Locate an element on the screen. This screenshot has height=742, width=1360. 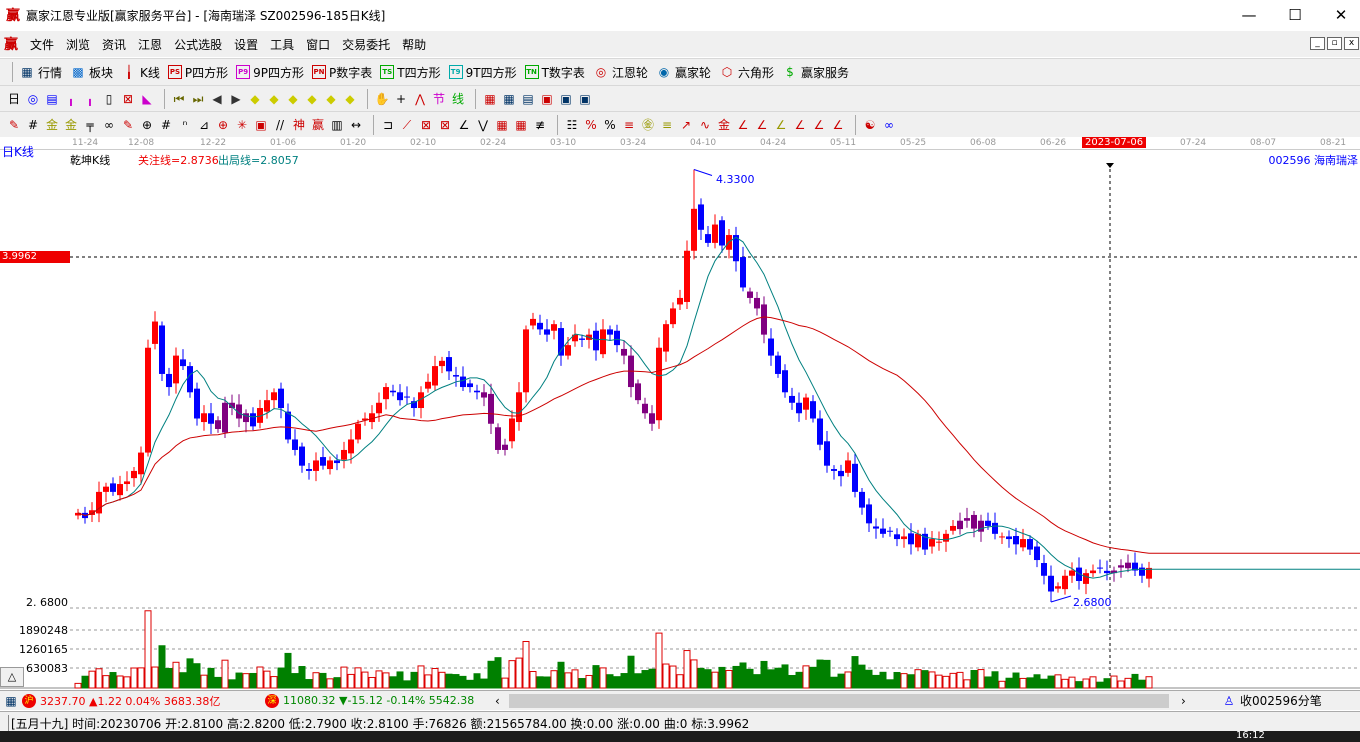
god-icon: 神 is located at coordinates (299, 125).